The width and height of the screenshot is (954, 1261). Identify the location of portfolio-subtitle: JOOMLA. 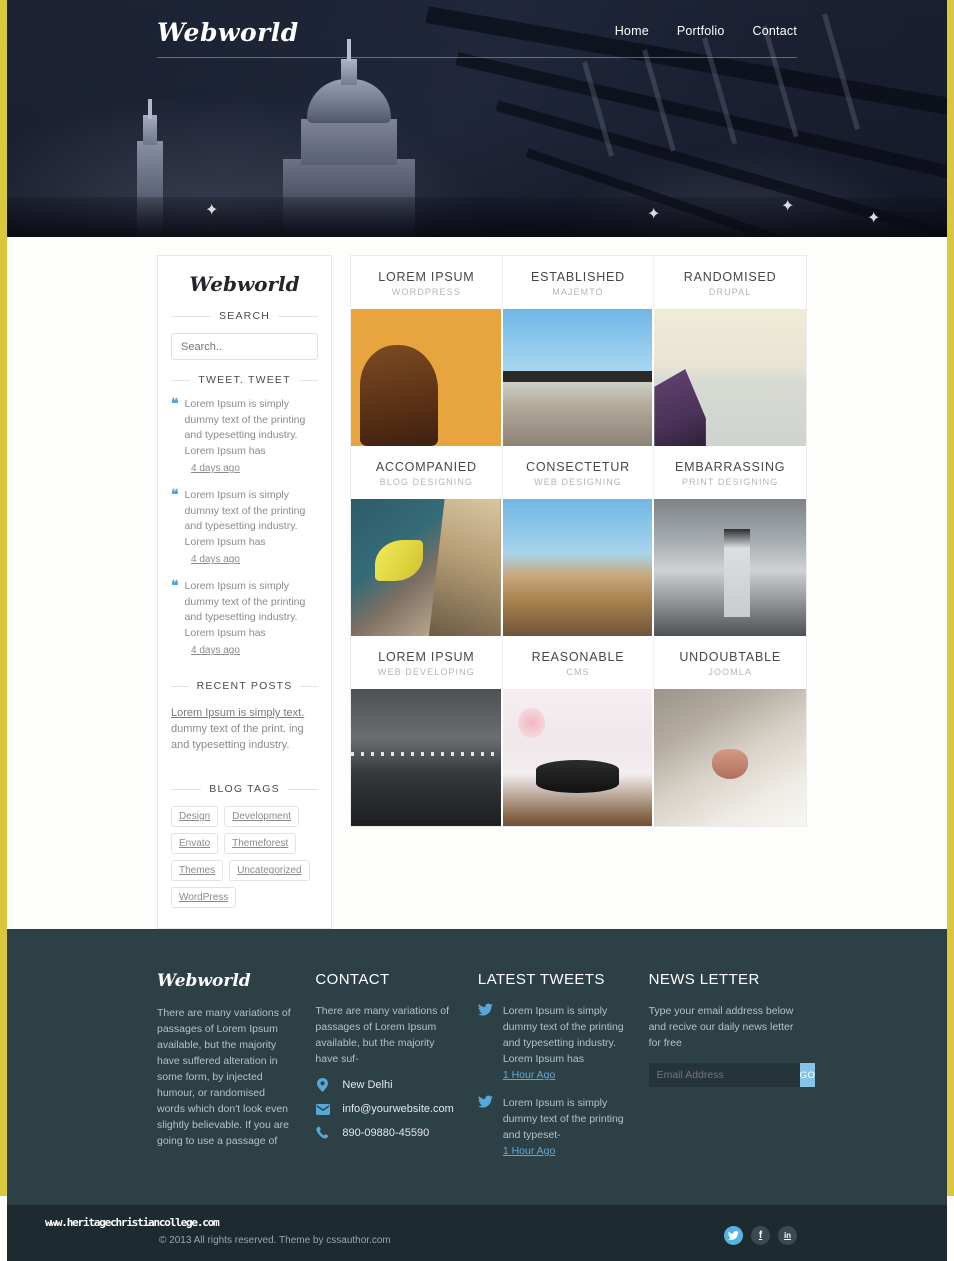
(730, 672).